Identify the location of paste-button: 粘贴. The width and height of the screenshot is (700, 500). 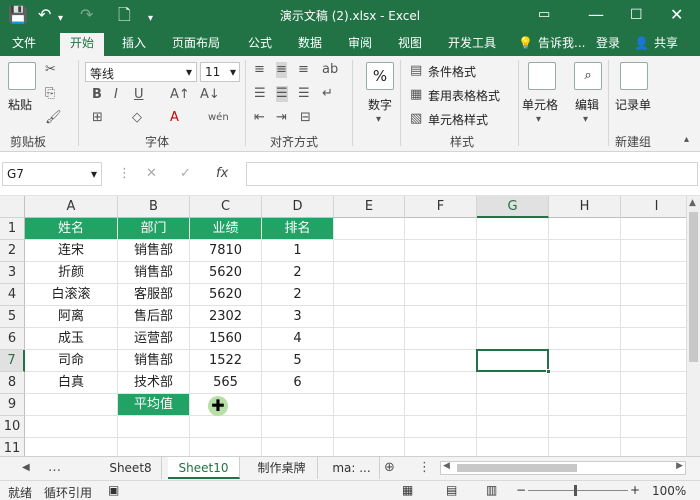
(20, 104).